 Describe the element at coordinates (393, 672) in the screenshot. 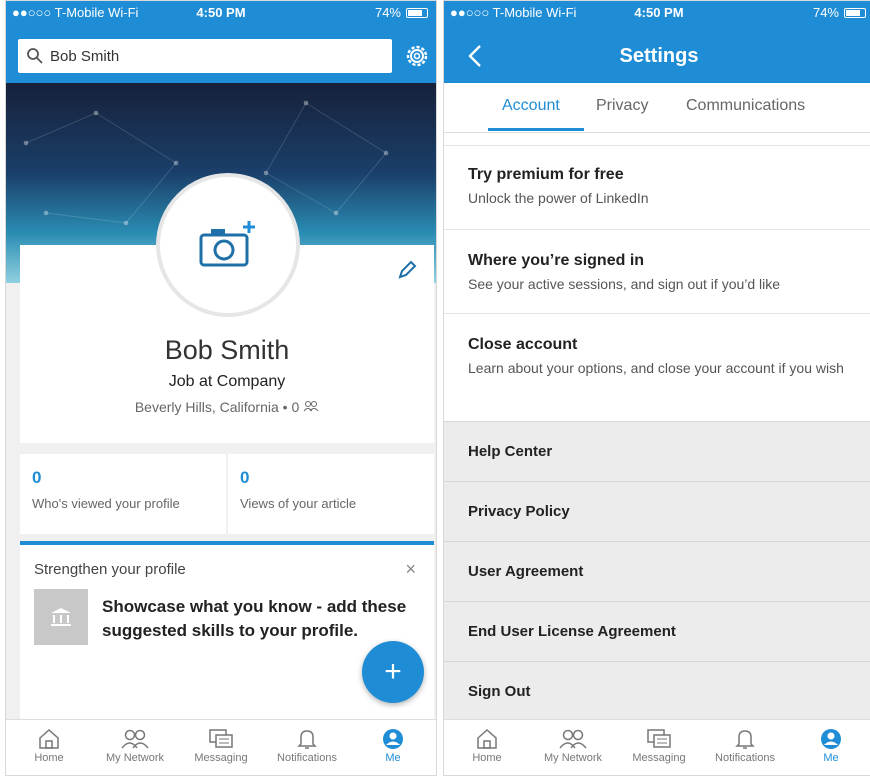

I see `add-button: +` at that location.